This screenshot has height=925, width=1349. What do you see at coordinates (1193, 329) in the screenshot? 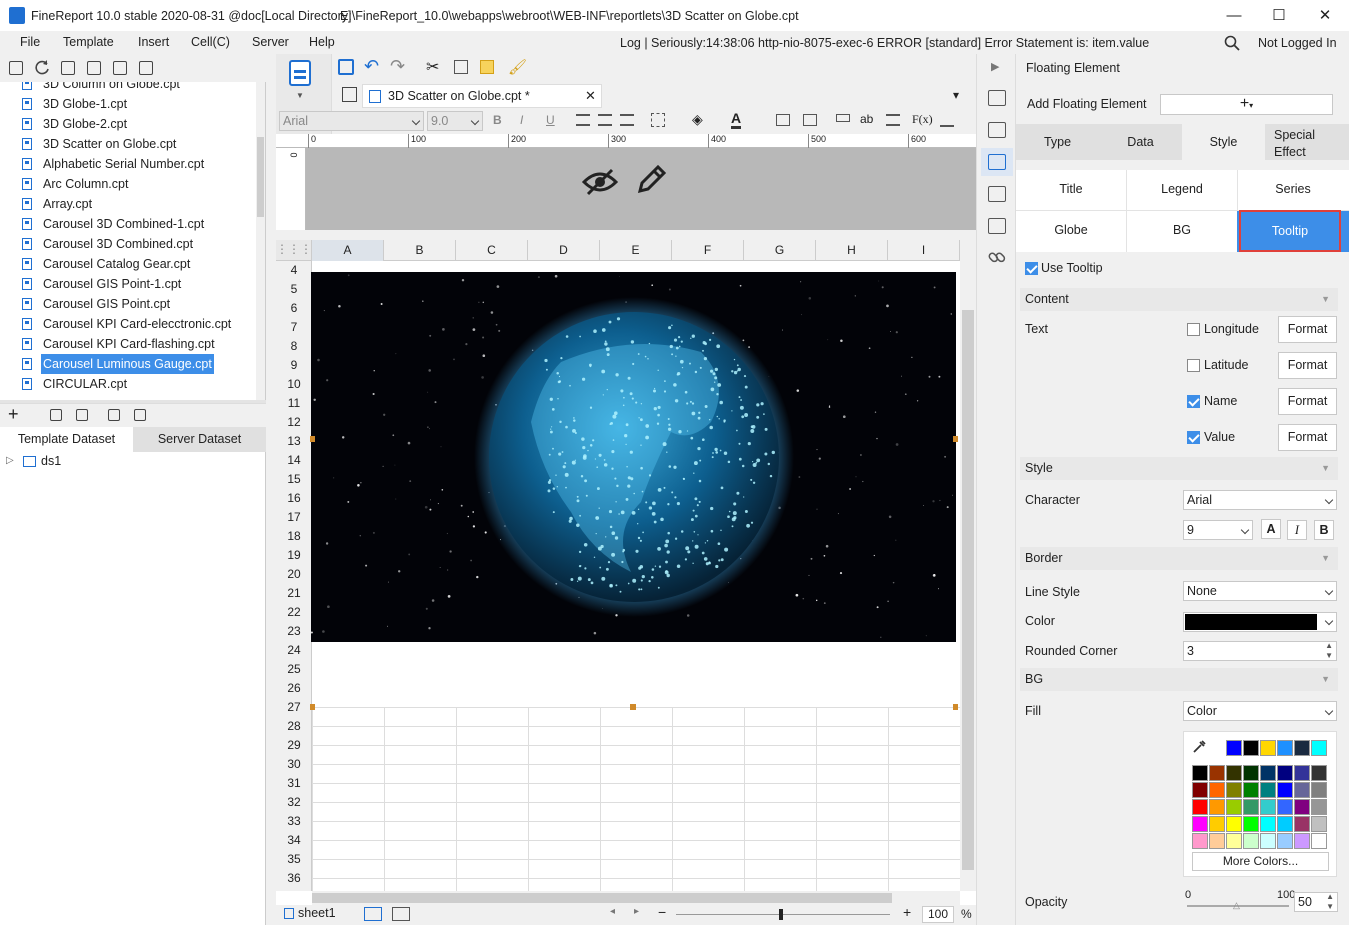
I see `longitude-checkbox` at bounding box center [1193, 329].